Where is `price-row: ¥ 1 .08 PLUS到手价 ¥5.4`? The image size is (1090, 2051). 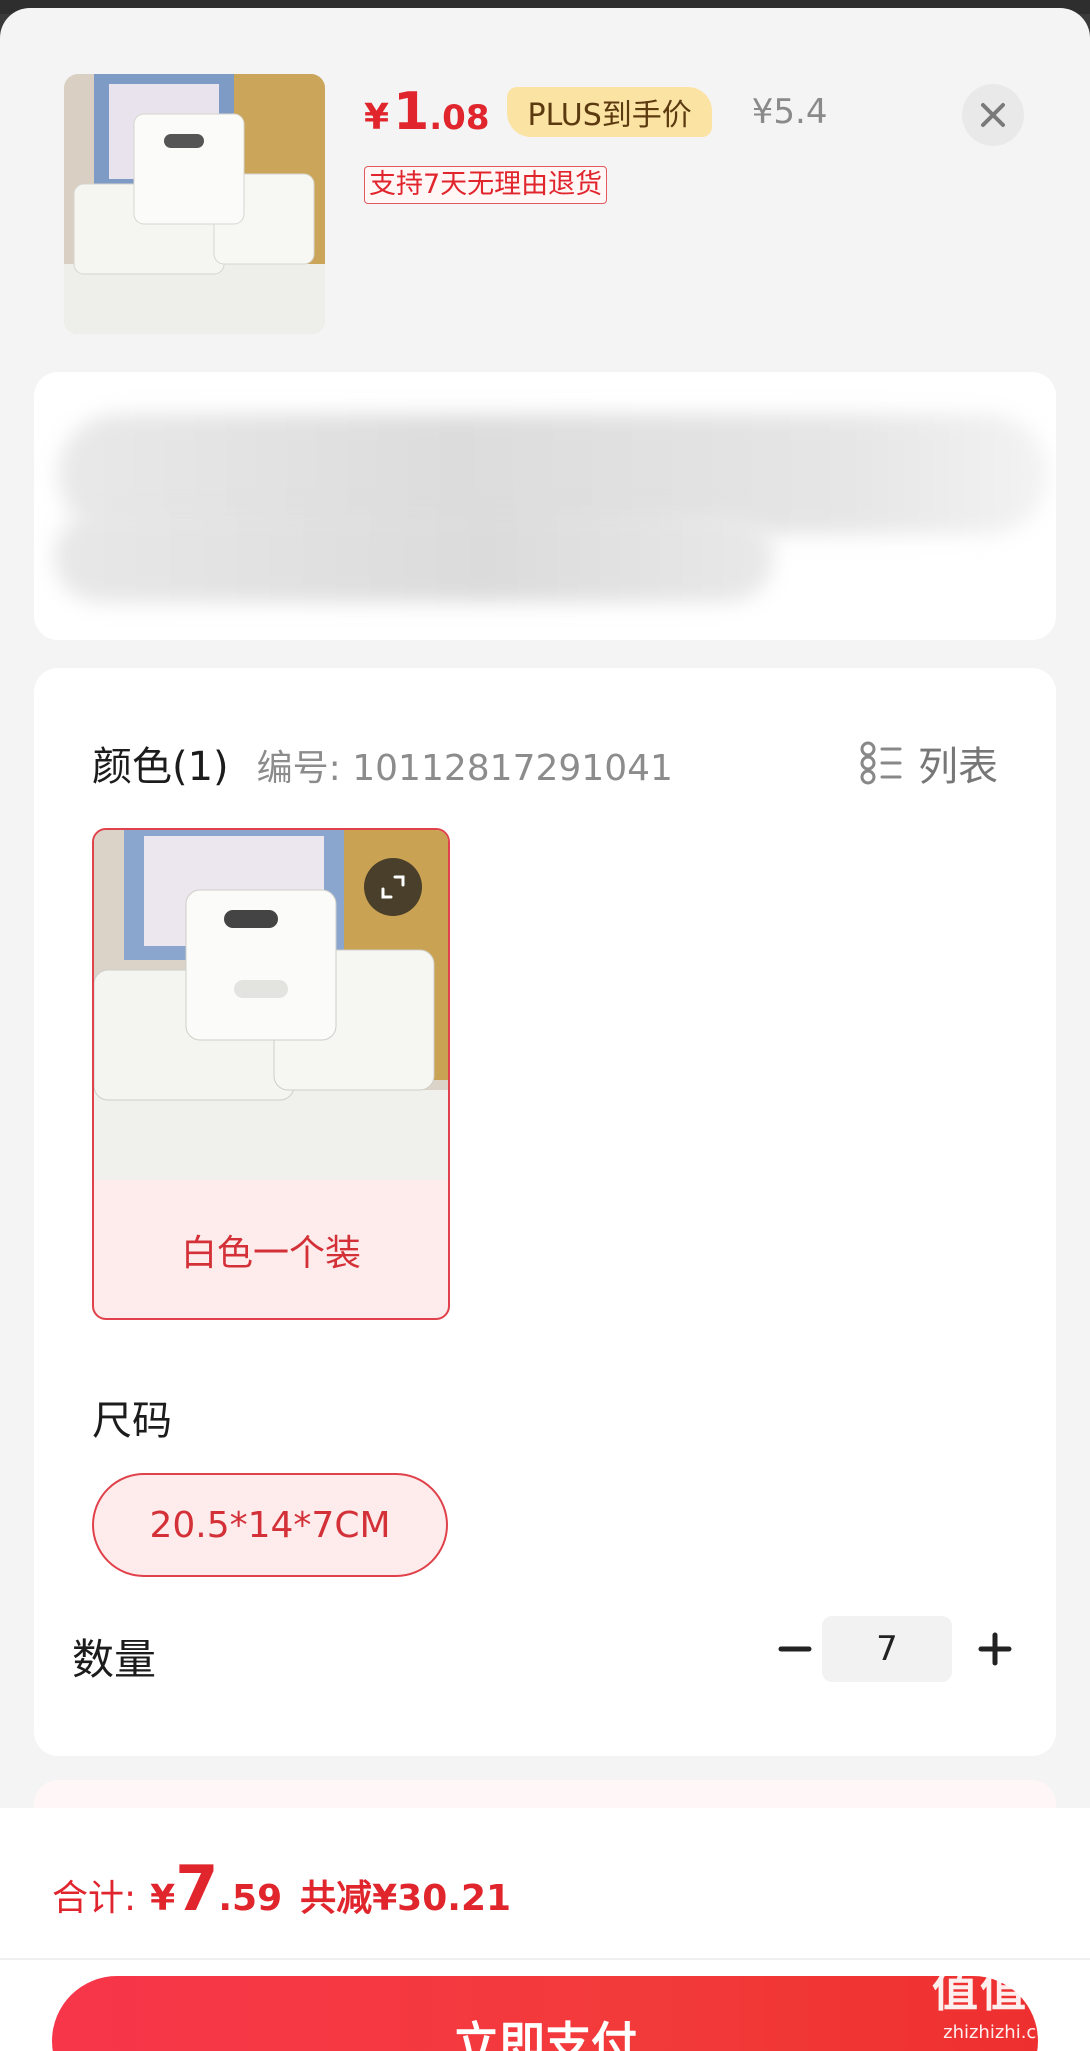
price-row: ¥ 1 .08 PLUS到手价 ¥5.4 is located at coordinates (596, 112).